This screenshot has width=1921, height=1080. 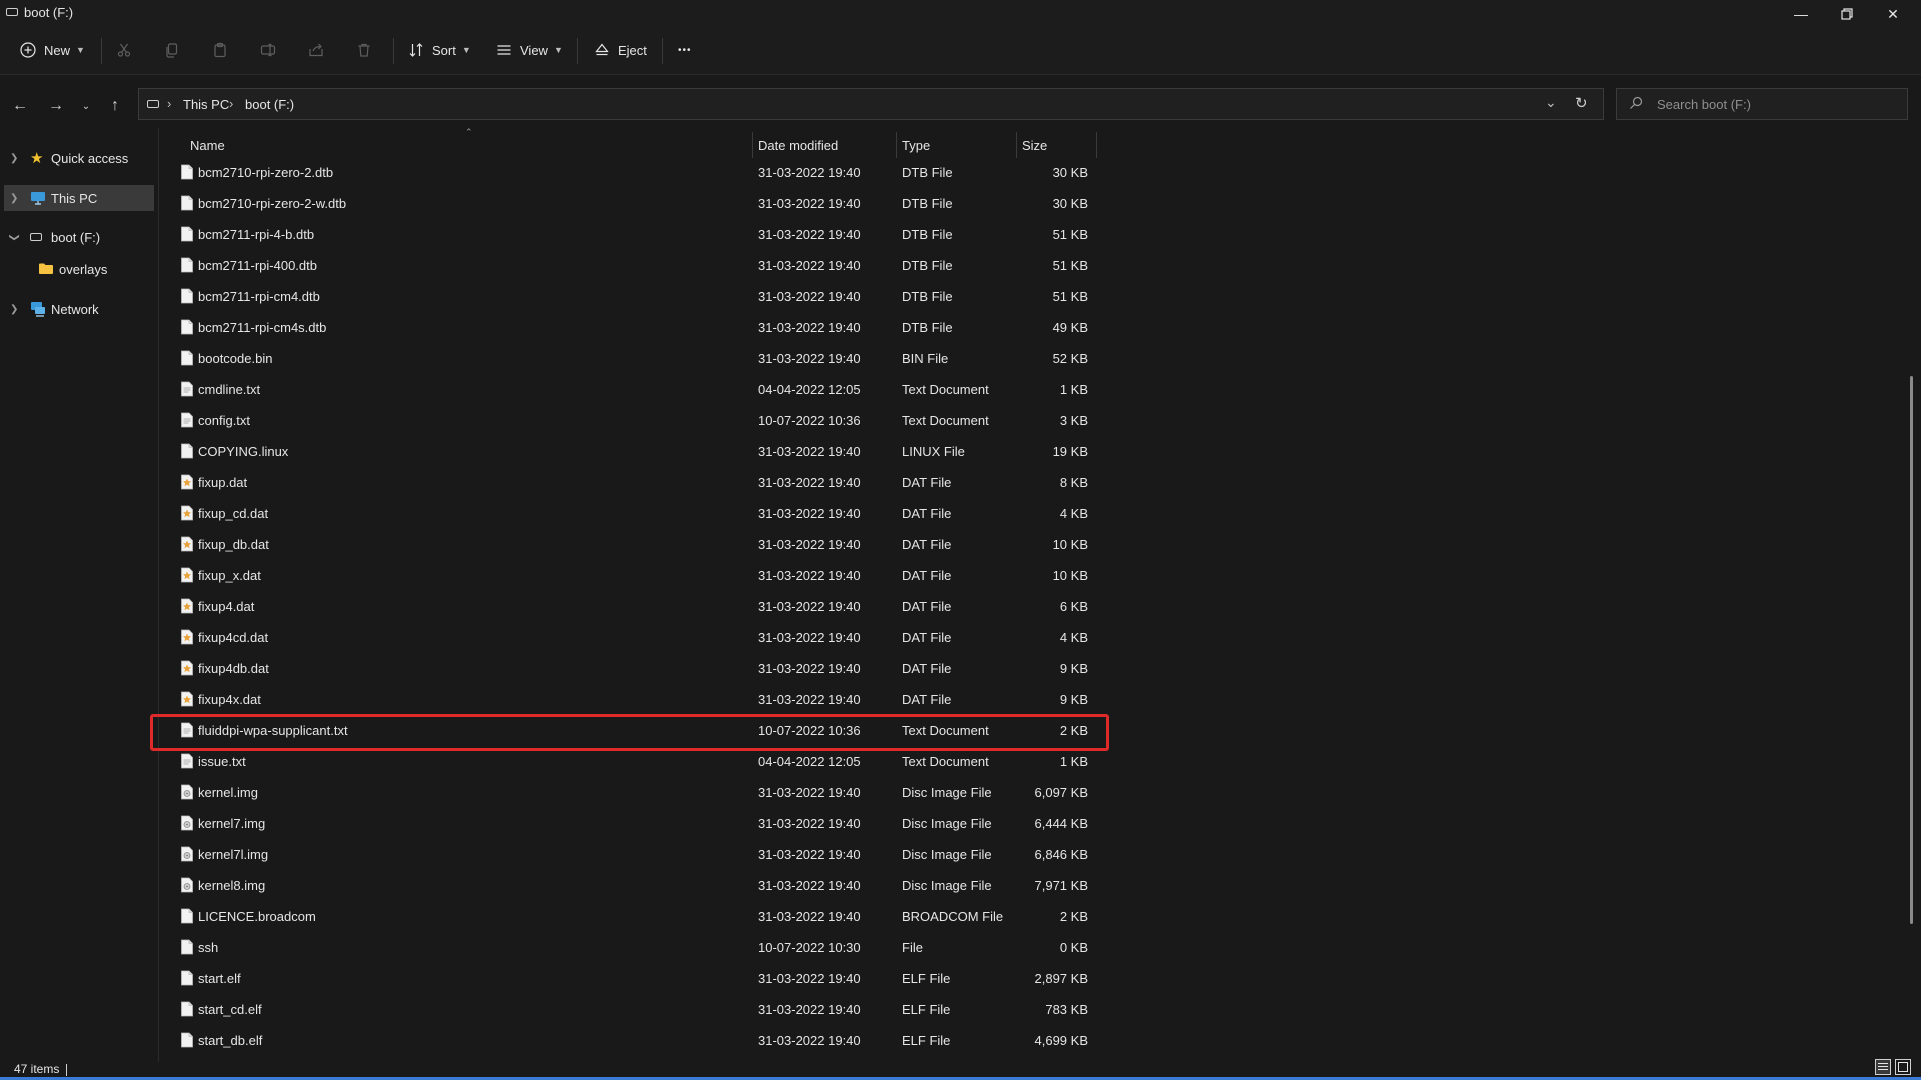 What do you see at coordinates (259, 296) in the screenshot?
I see `file-name: bcm2711-rpi-cm4.dtb` at bounding box center [259, 296].